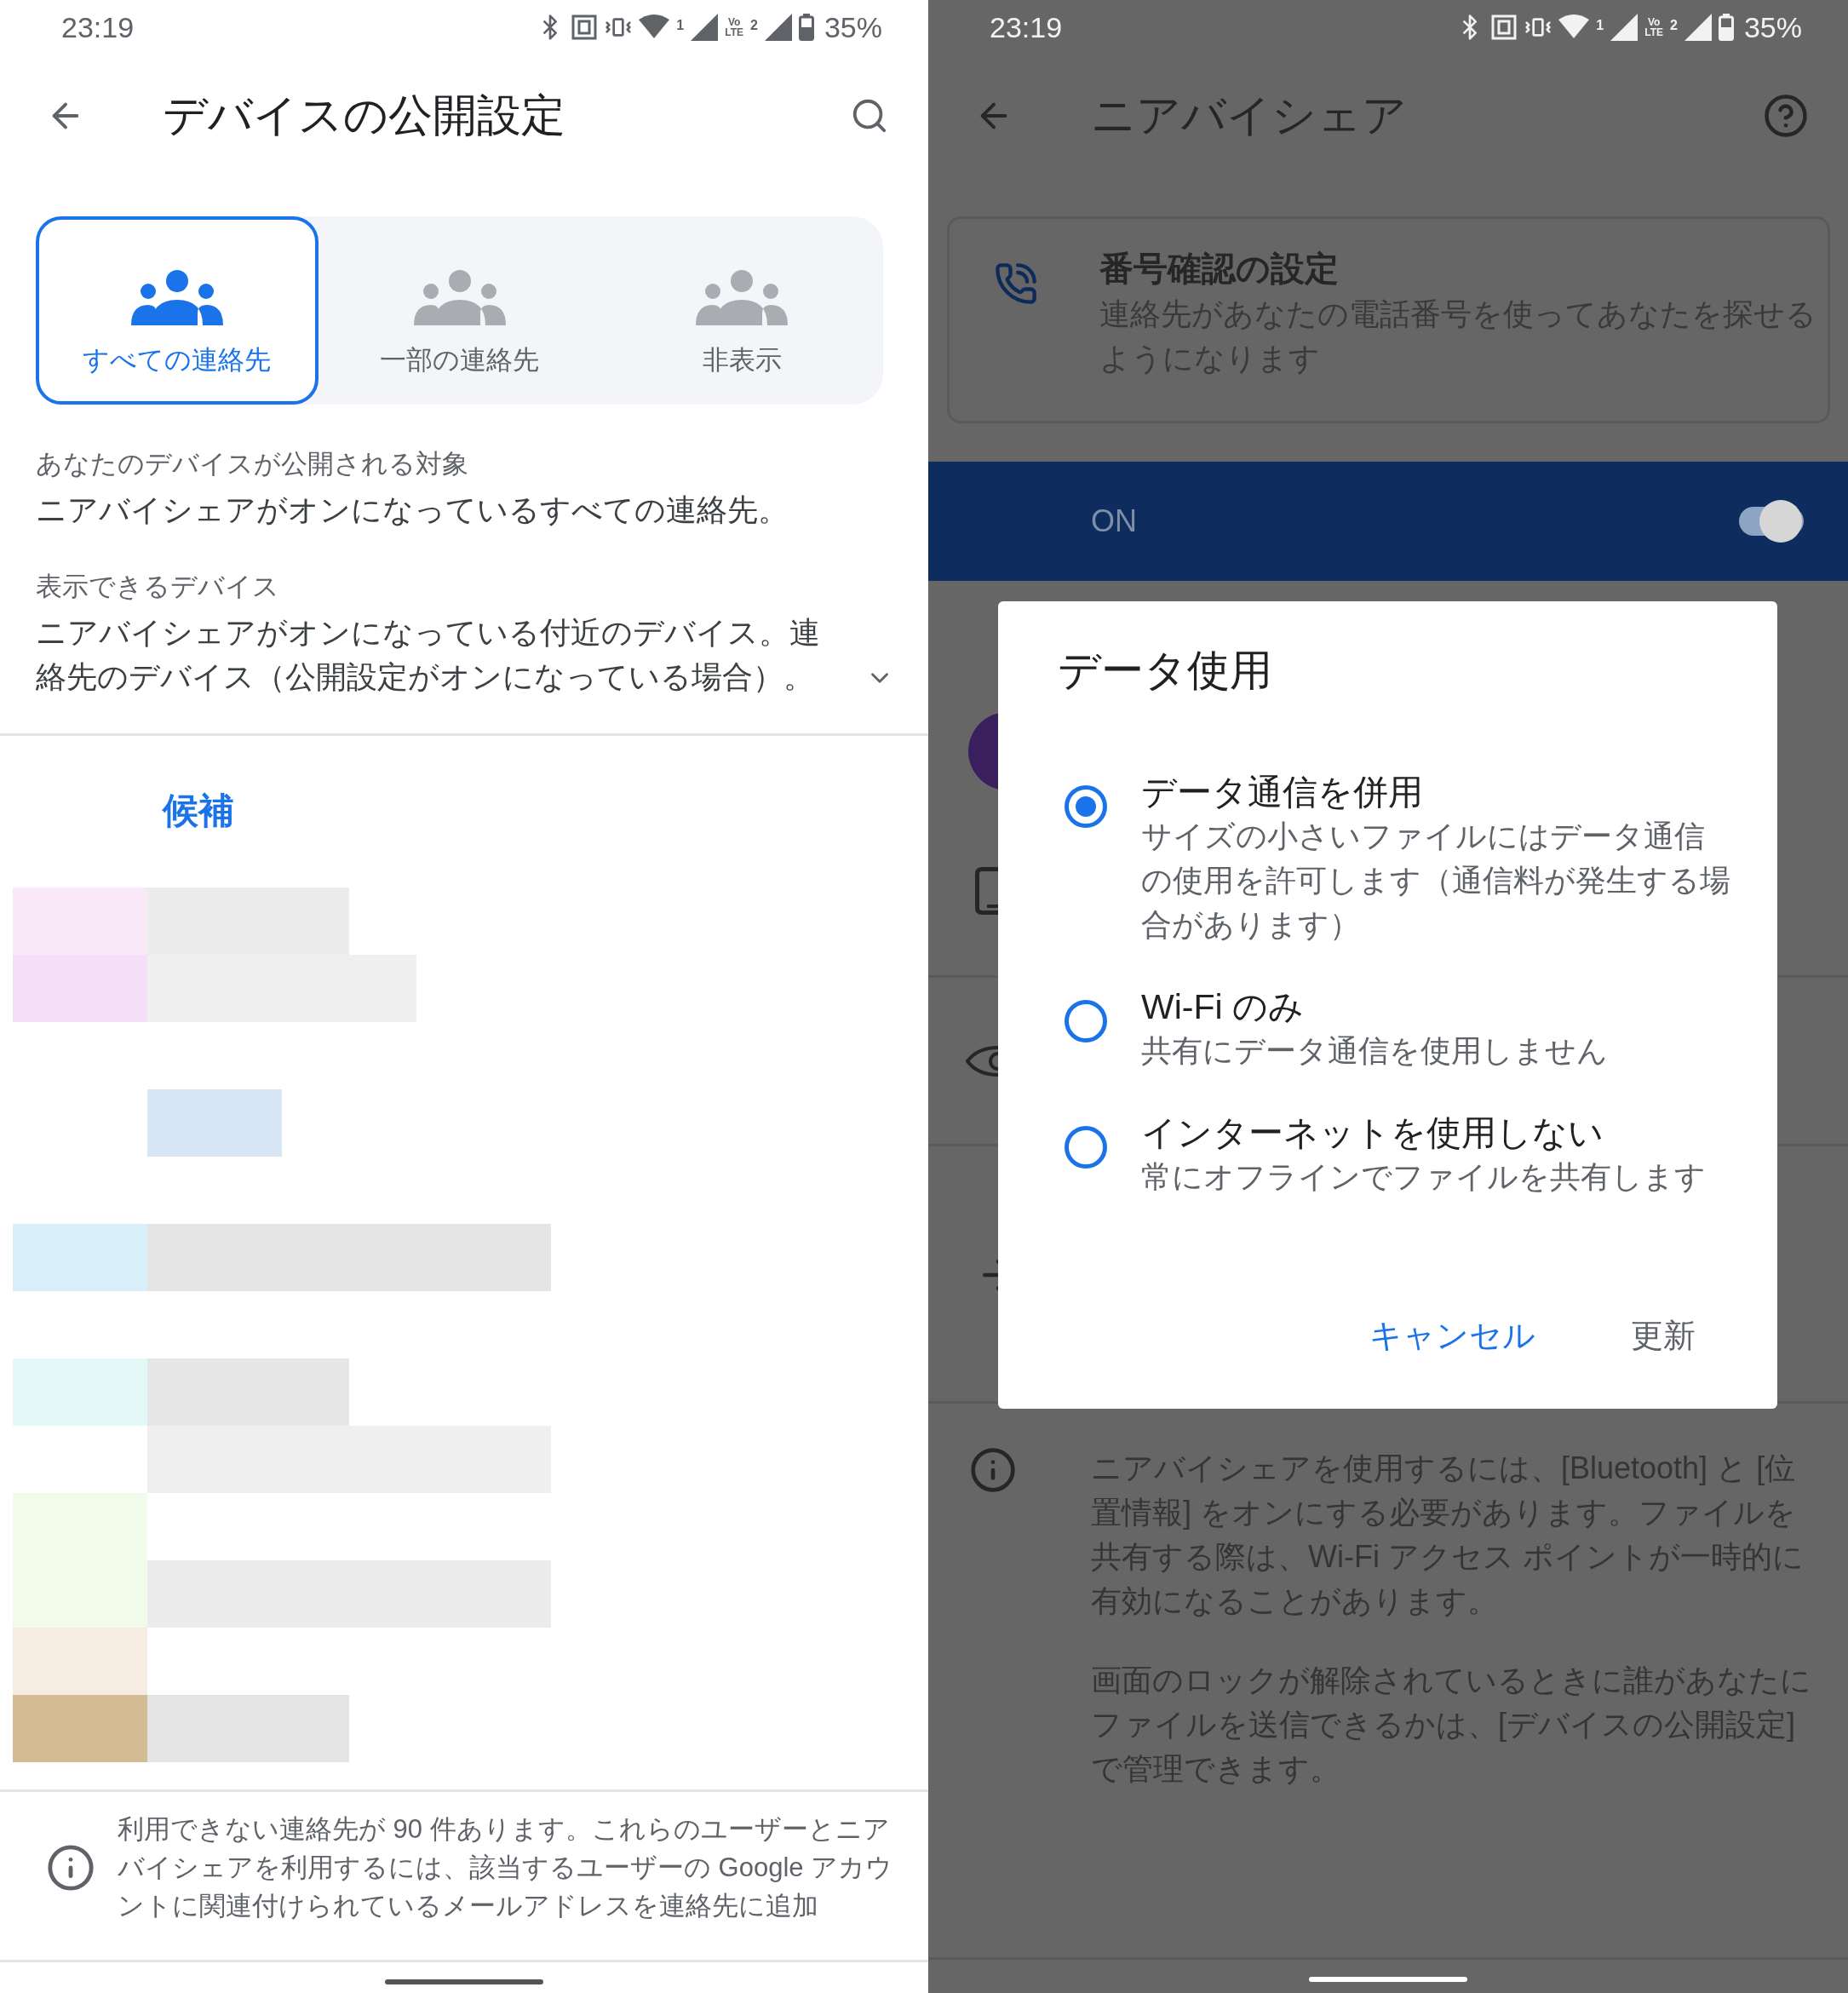  Describe the element at coordinates (1165, 671) in the screenshot. I see `dialog-title: データ使用` at that location.